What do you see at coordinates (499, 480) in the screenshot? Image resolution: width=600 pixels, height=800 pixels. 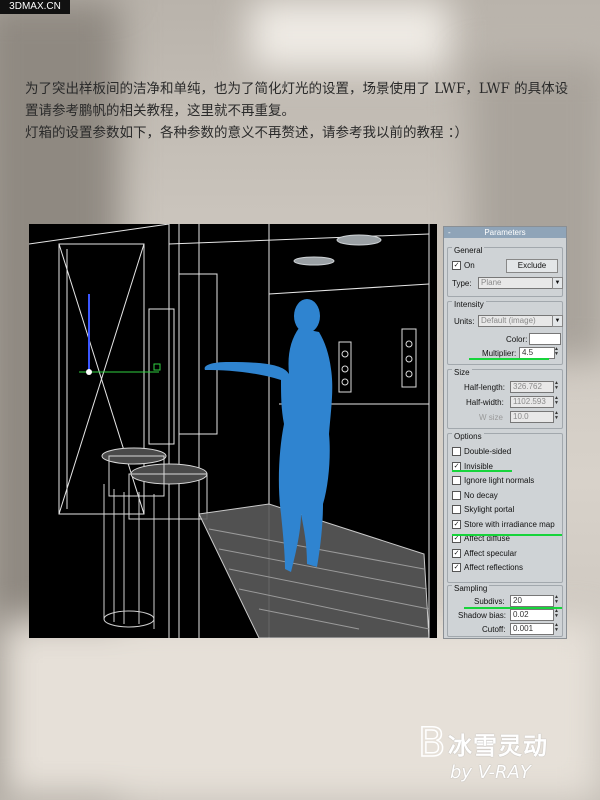 I see `option-label: Ignore light normals` at bounding box center [499, 480].